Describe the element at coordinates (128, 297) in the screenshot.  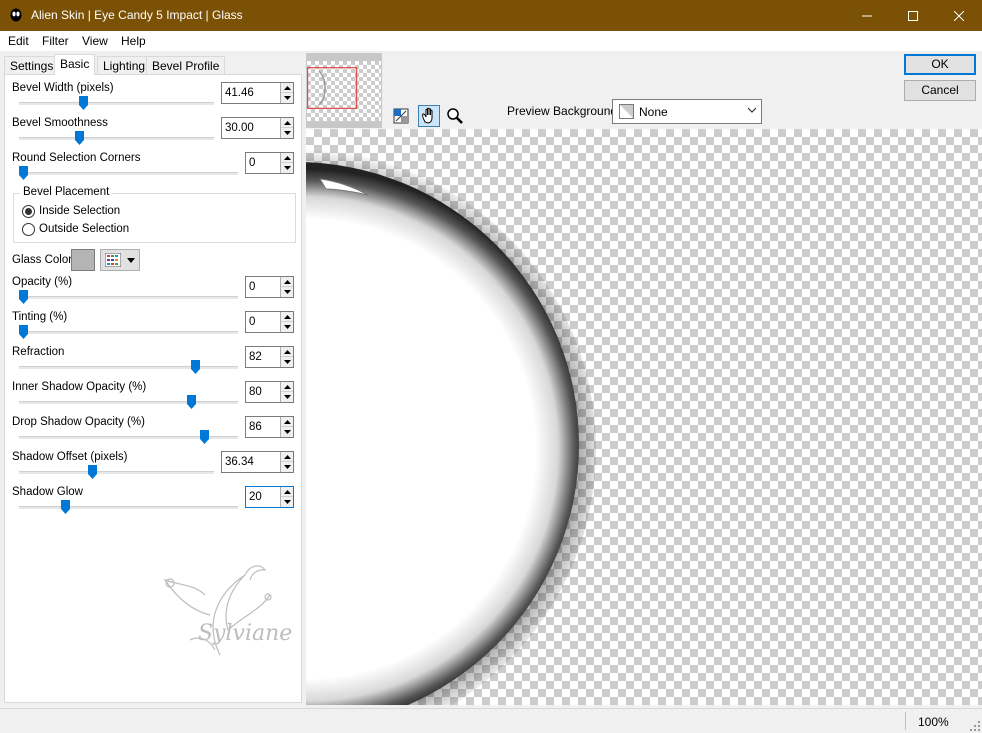
I see `opacity-slider-track` at that location.